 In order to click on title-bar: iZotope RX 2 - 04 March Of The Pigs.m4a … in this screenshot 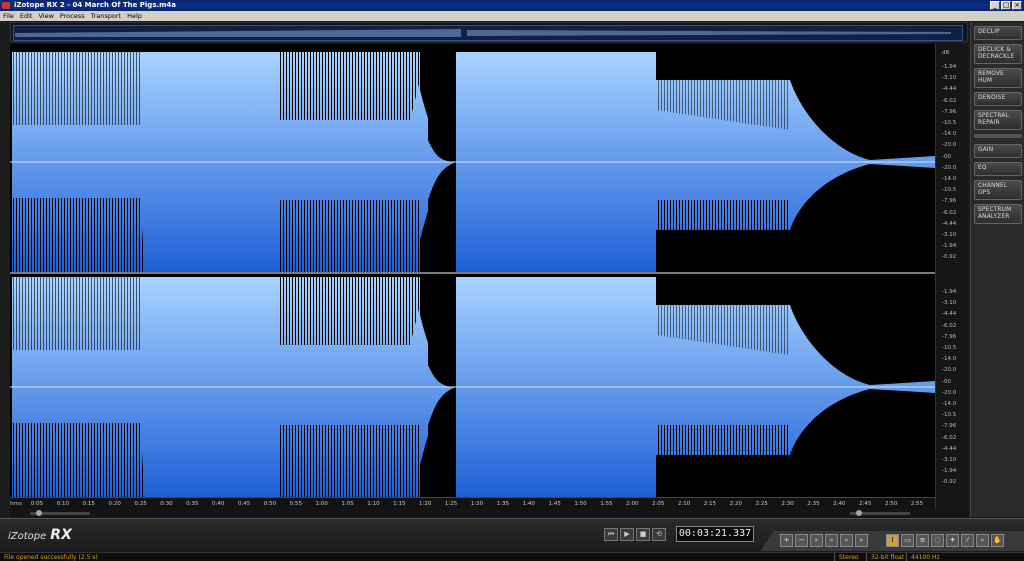, I will do `click(512, 5)`.